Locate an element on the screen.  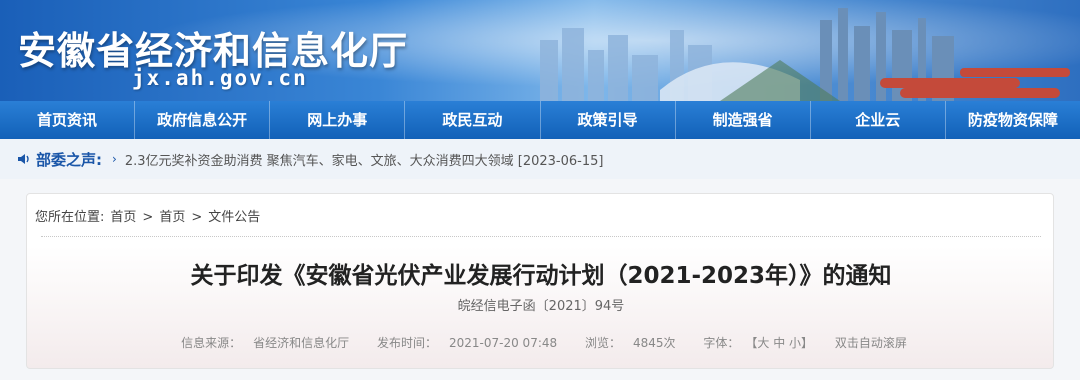
meta-source-label: 信息来源： is located at coordinates (211, 343).